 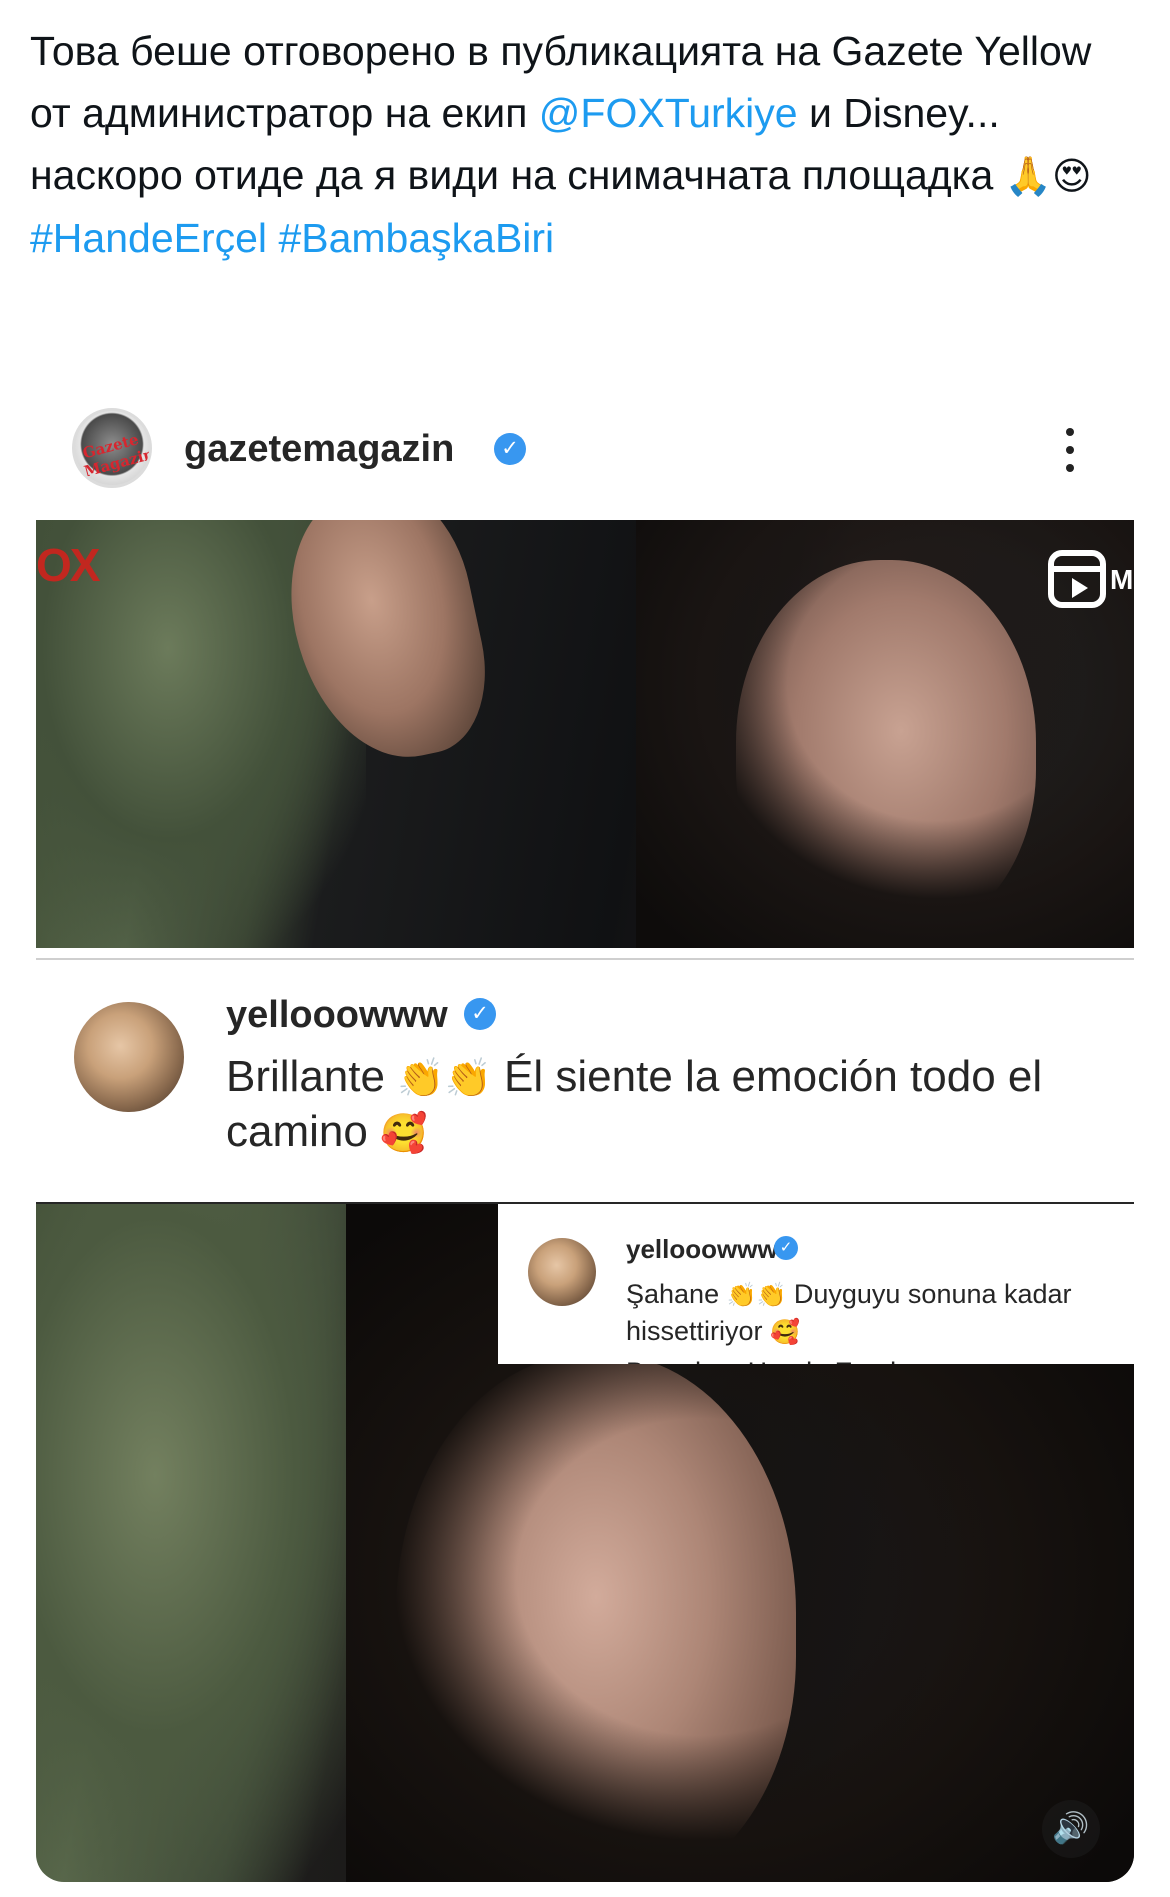 What do you see at coordinates (68, 565) in the screenshot?
I see `fox-channel-logo: OX` at bounding box center [68, 565].